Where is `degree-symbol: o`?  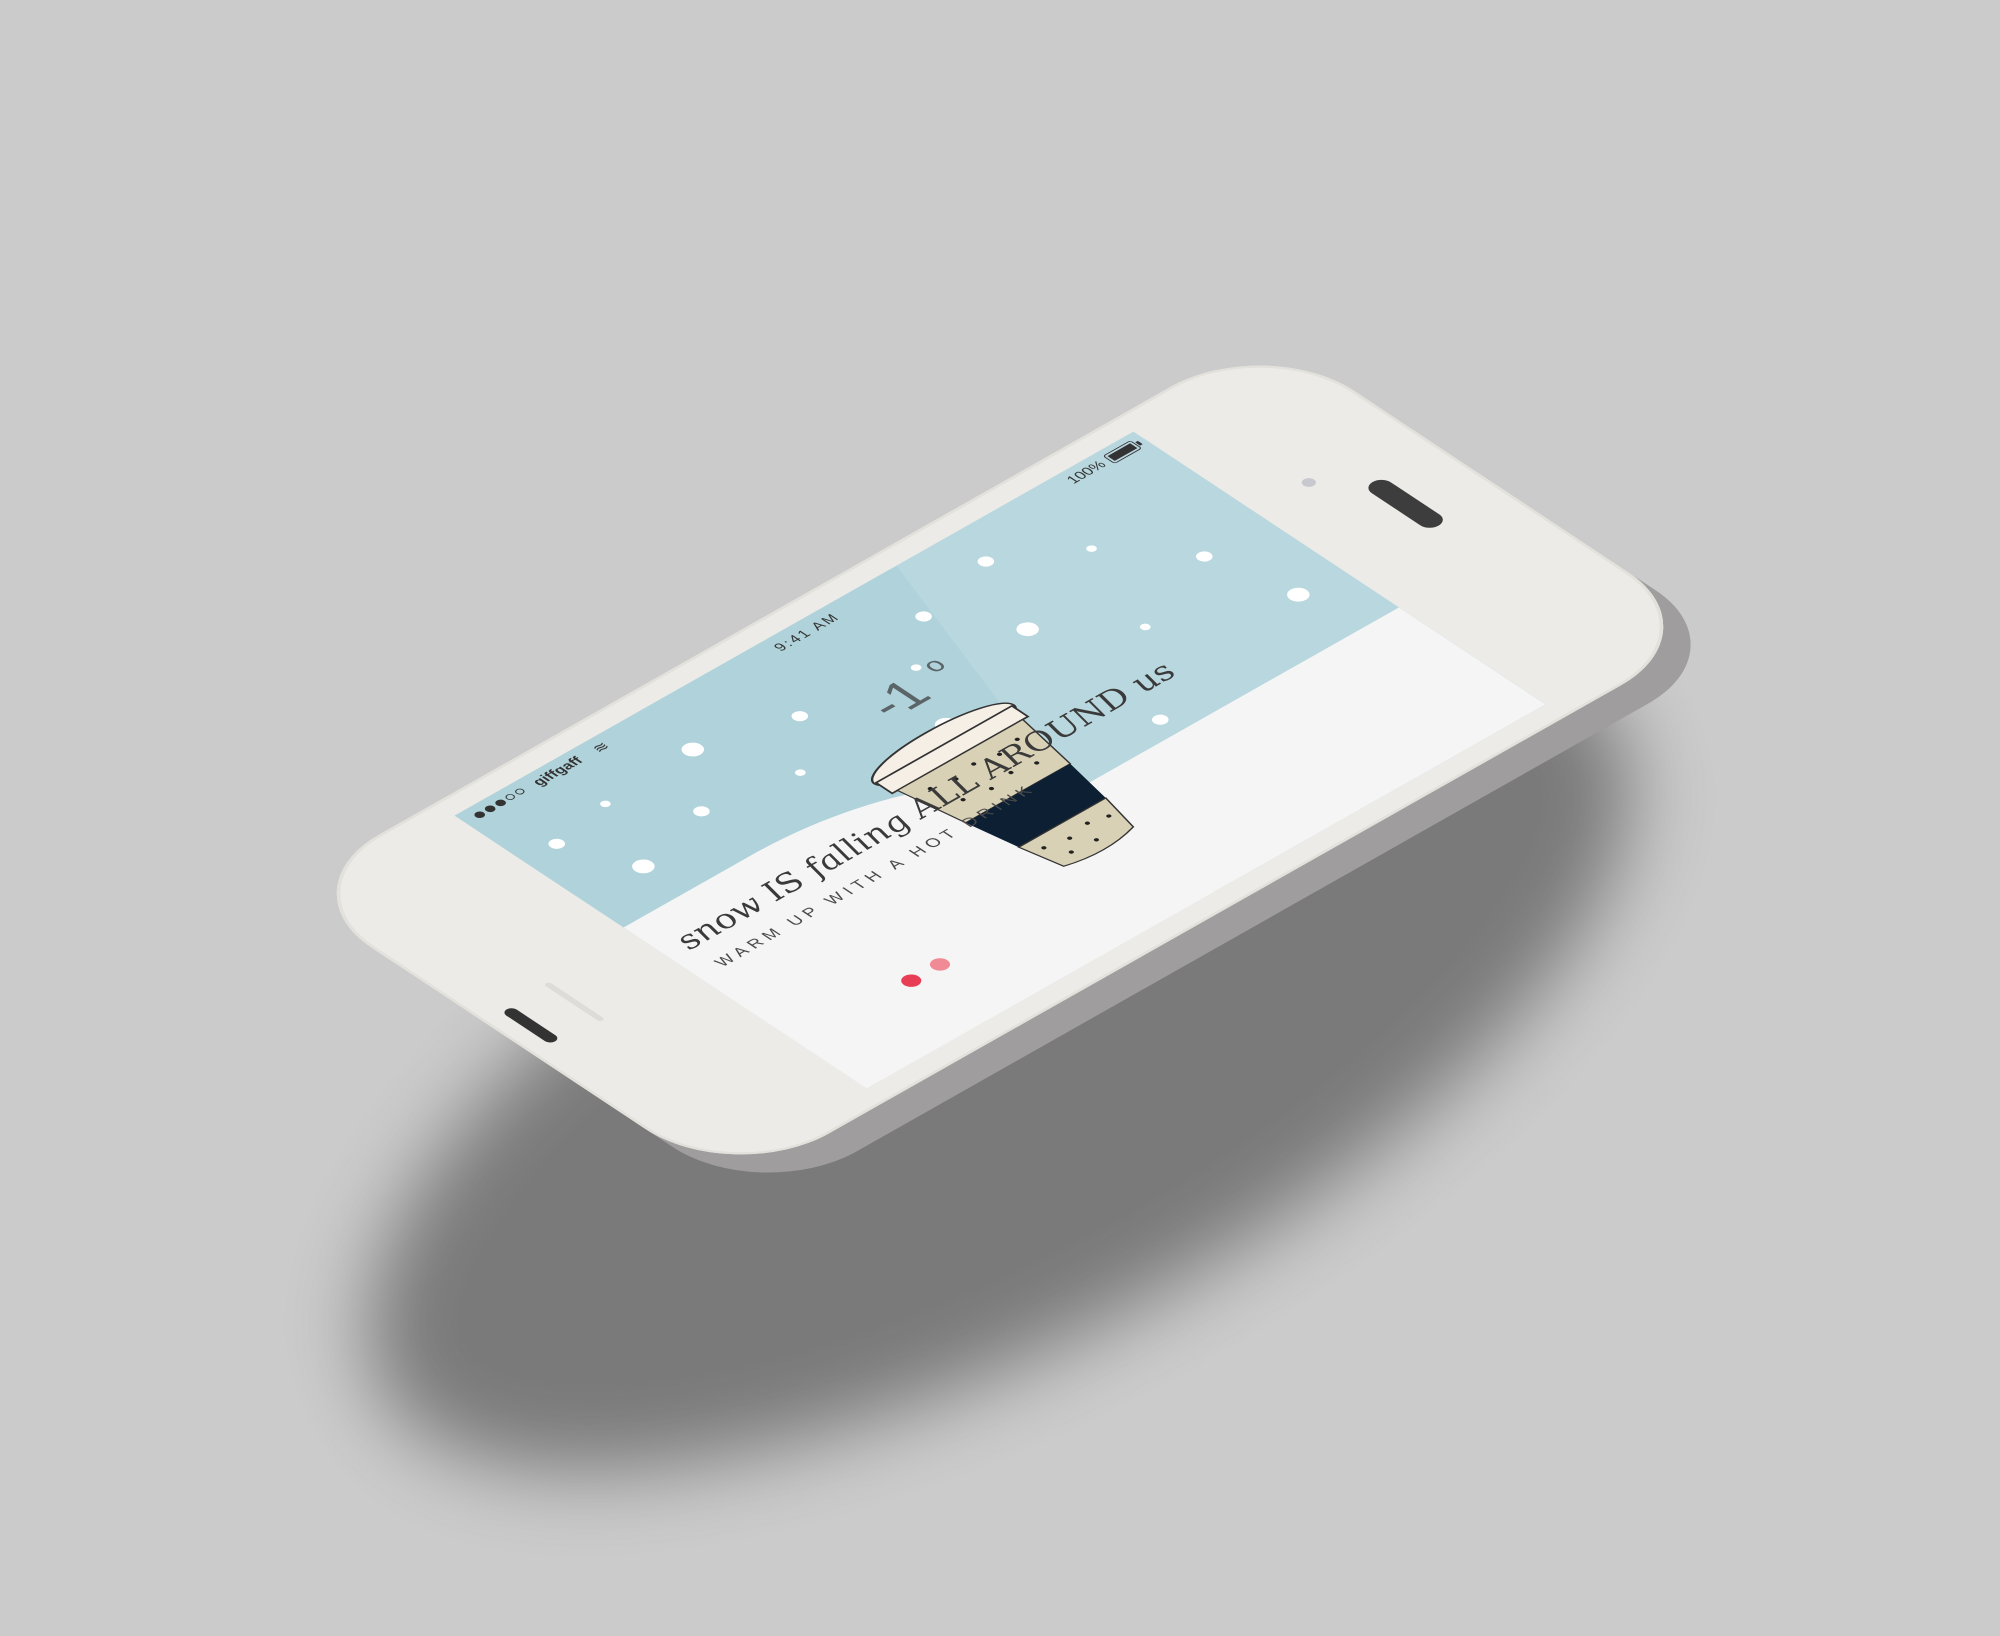
degree-symbol: o is located at coordinates (934, 665).